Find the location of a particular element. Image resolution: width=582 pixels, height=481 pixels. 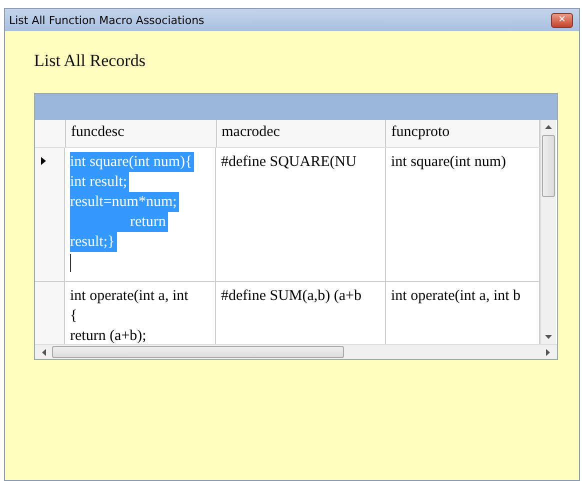

page-heading: List All Records is located at coordinates (90, 61).